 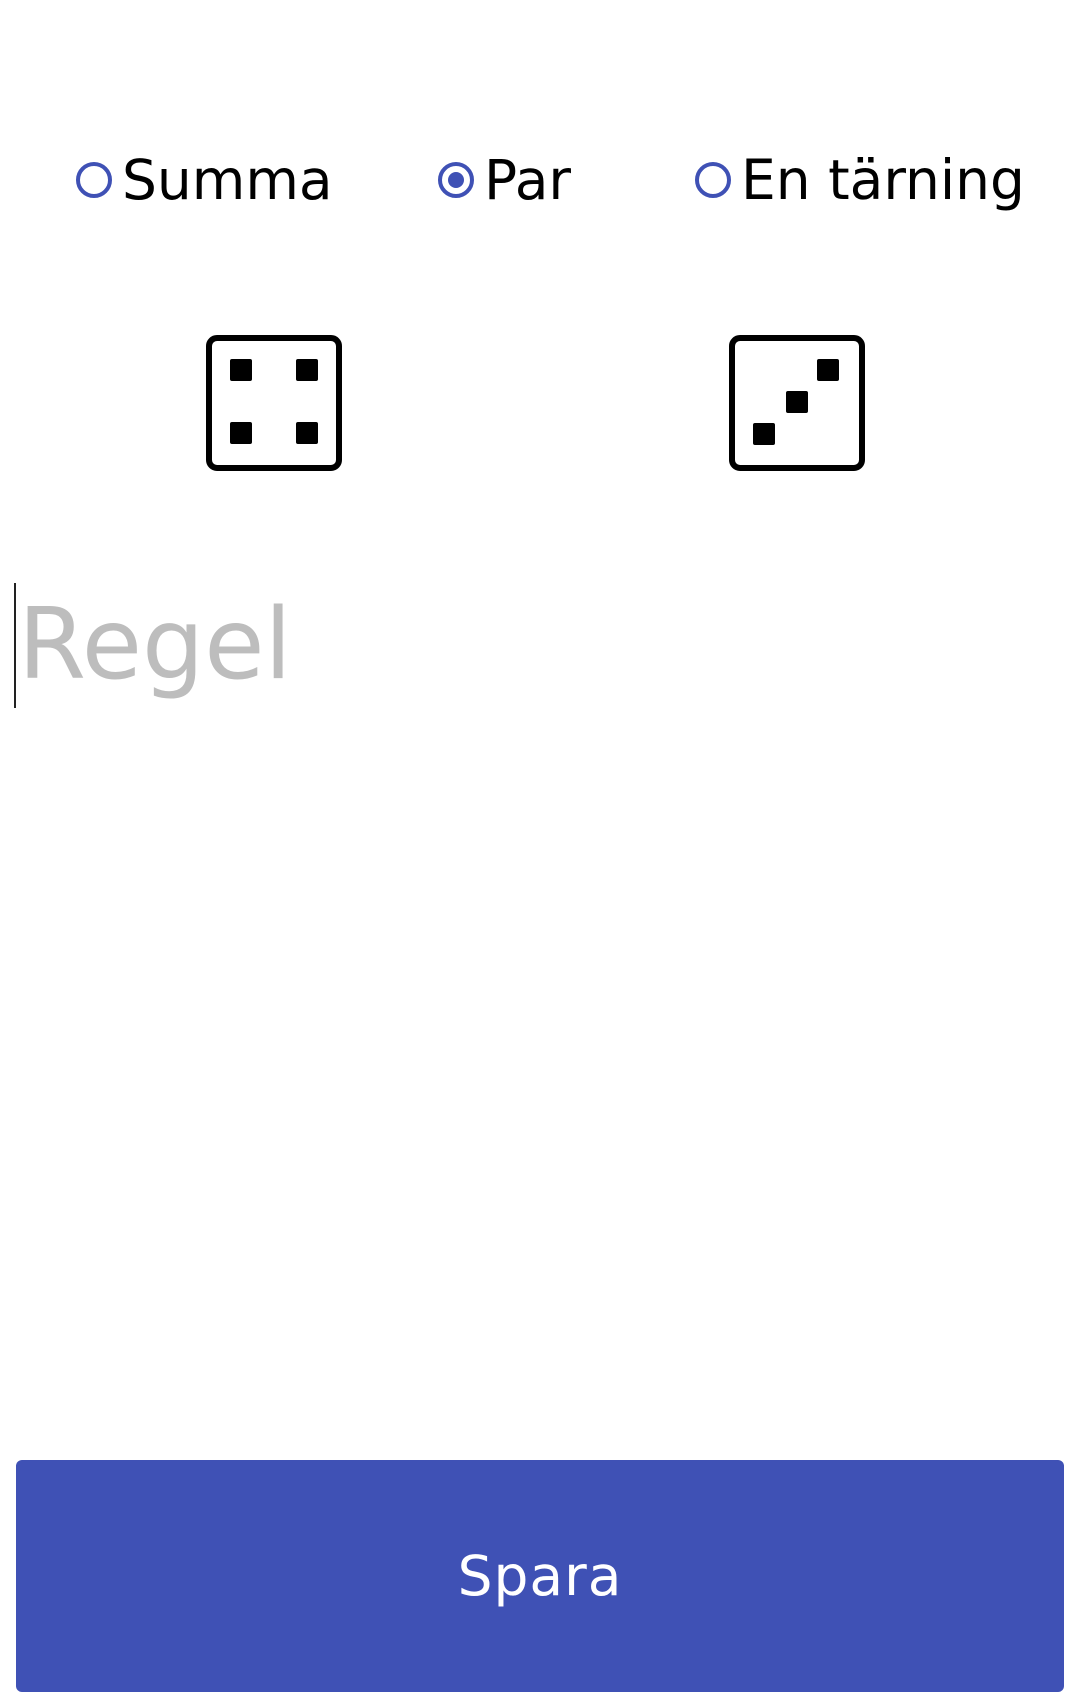 I want to click on text-caret, so click(x=15, y=645).